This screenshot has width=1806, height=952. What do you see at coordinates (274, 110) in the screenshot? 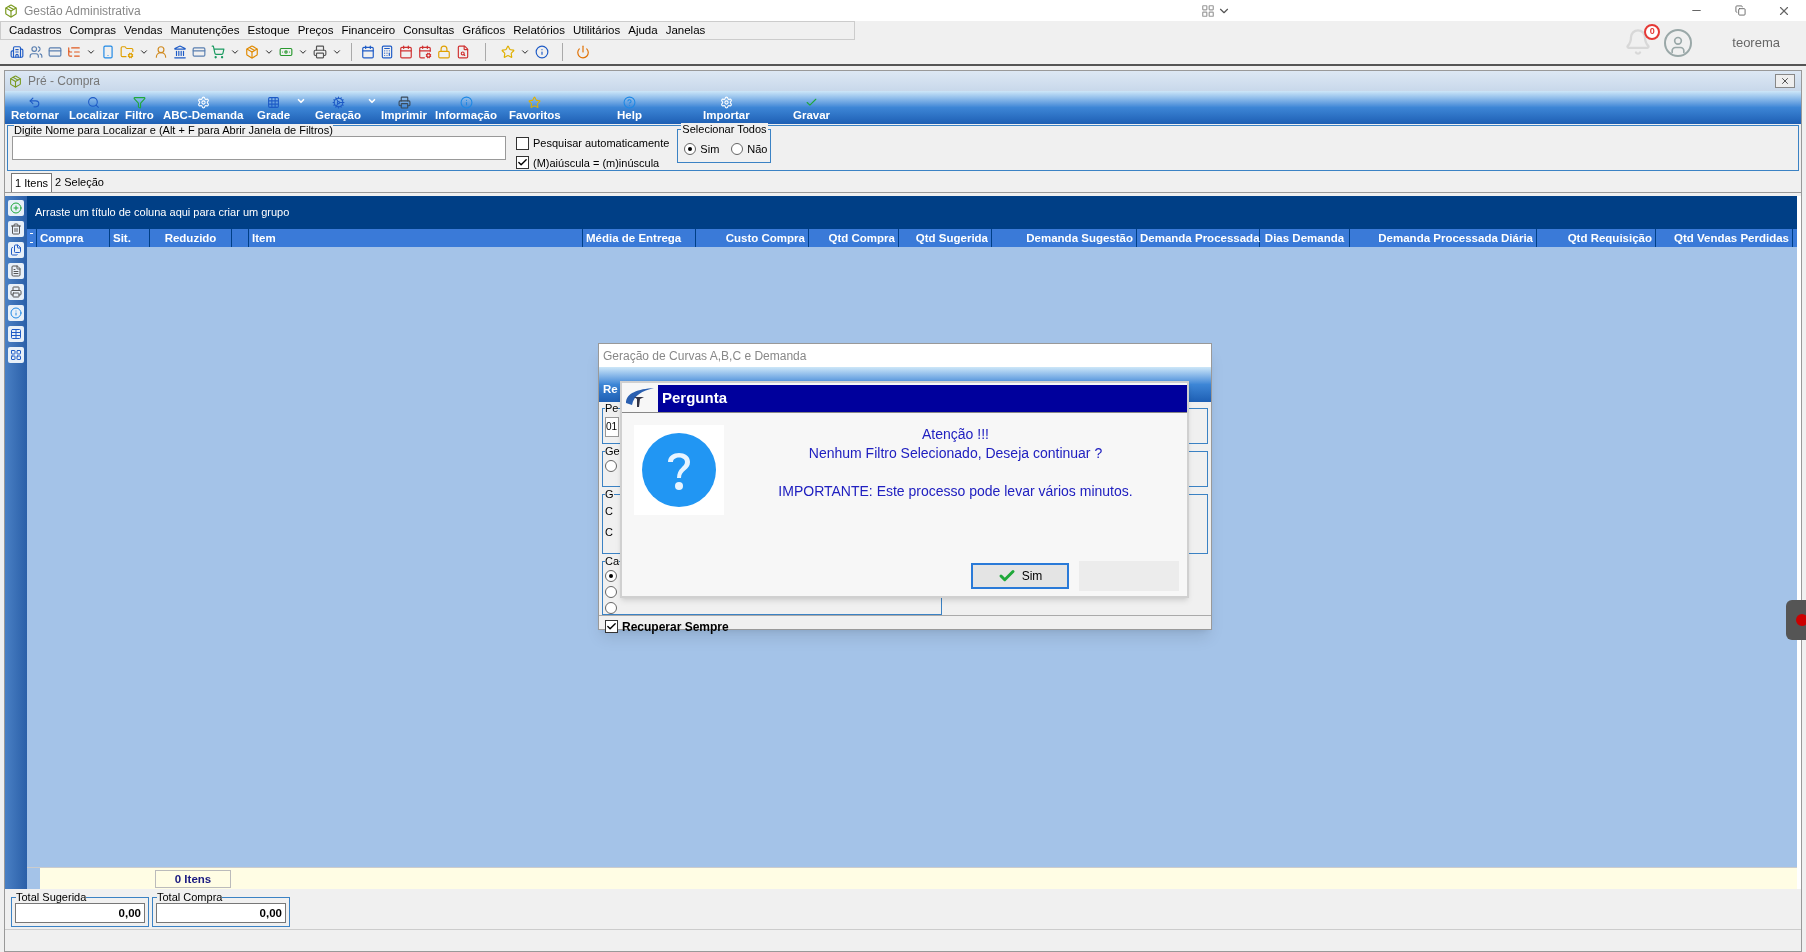
I see `toolbar-button: Grade` at bounding box center [274, 110].